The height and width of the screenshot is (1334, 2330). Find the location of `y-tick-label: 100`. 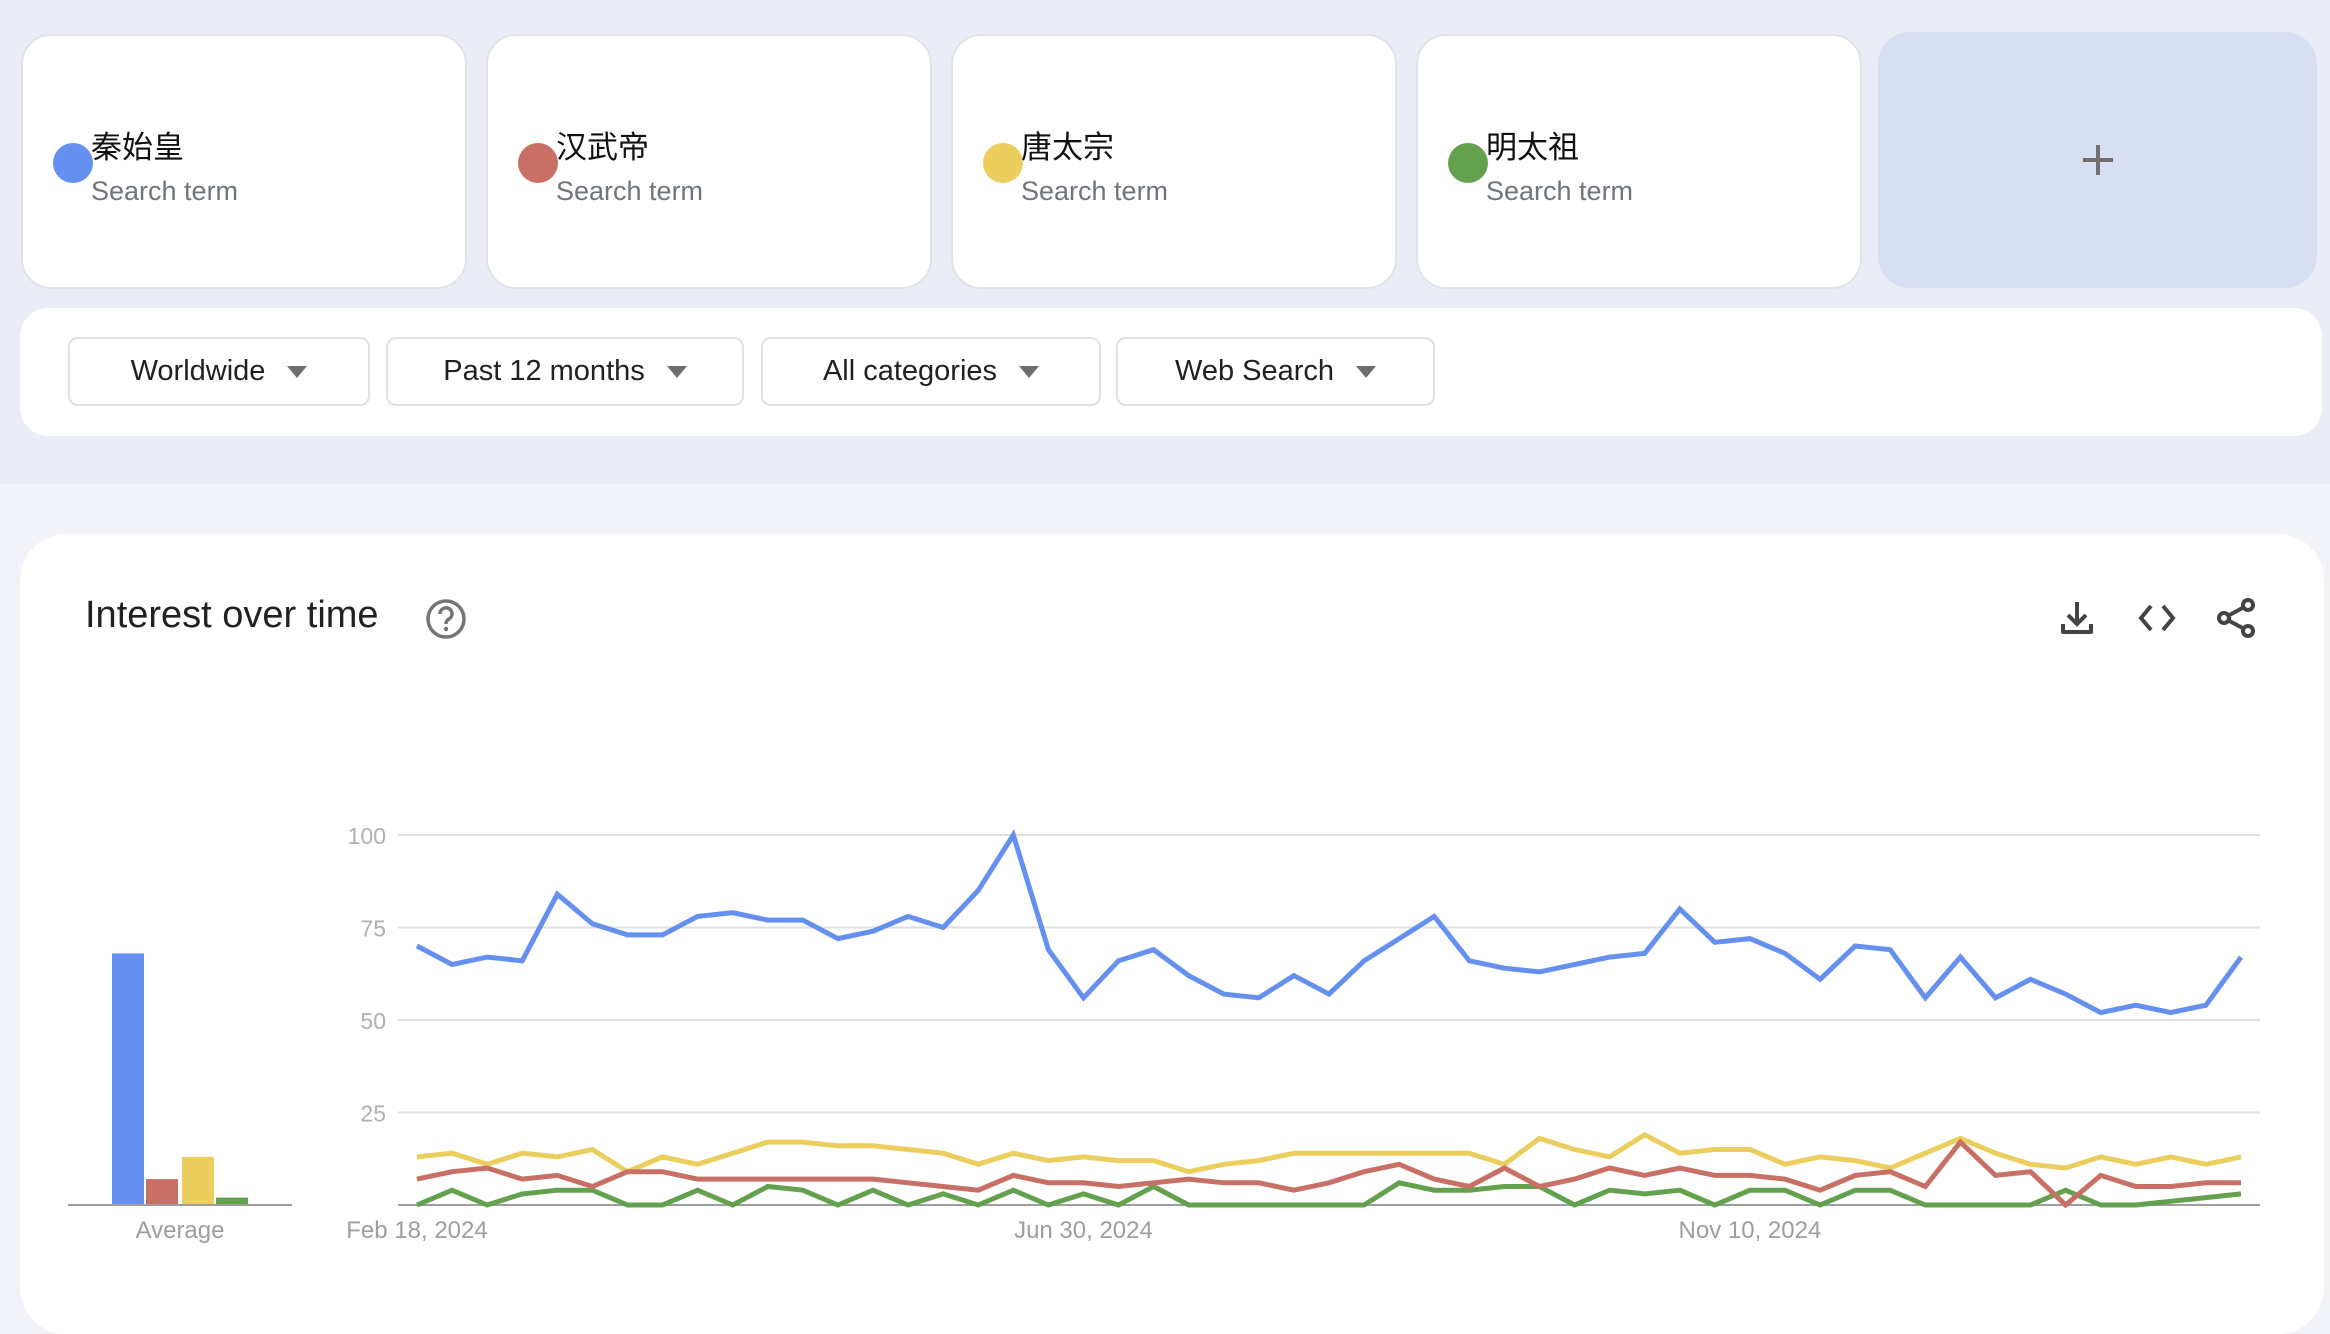

y-tick-label: 100 is located at coordinates (367, 836).